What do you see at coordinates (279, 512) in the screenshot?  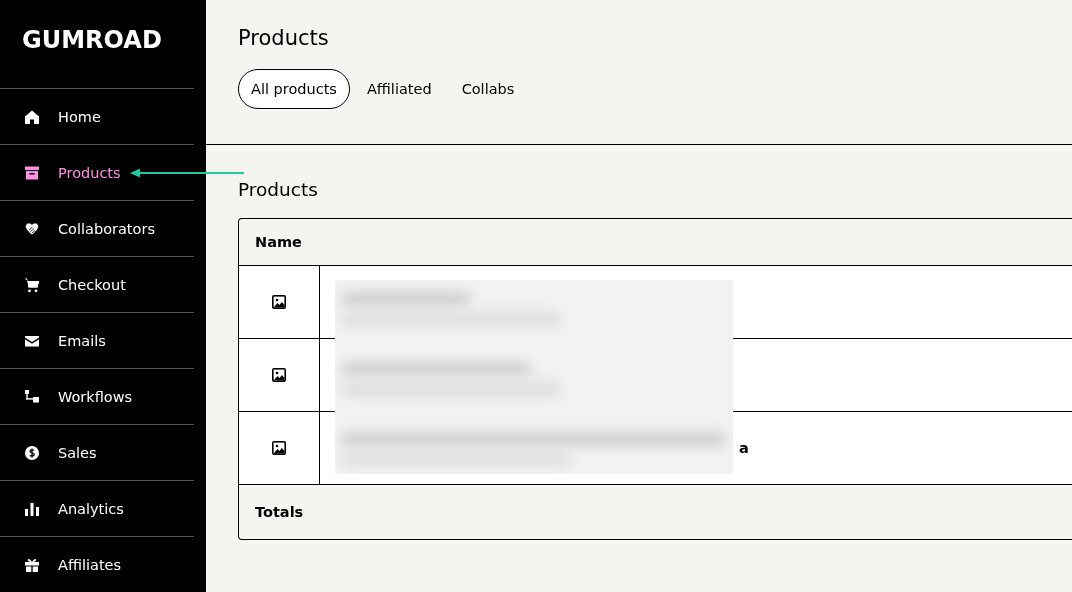 I see `totals-label: Totals` at bounding box center [279, 512].